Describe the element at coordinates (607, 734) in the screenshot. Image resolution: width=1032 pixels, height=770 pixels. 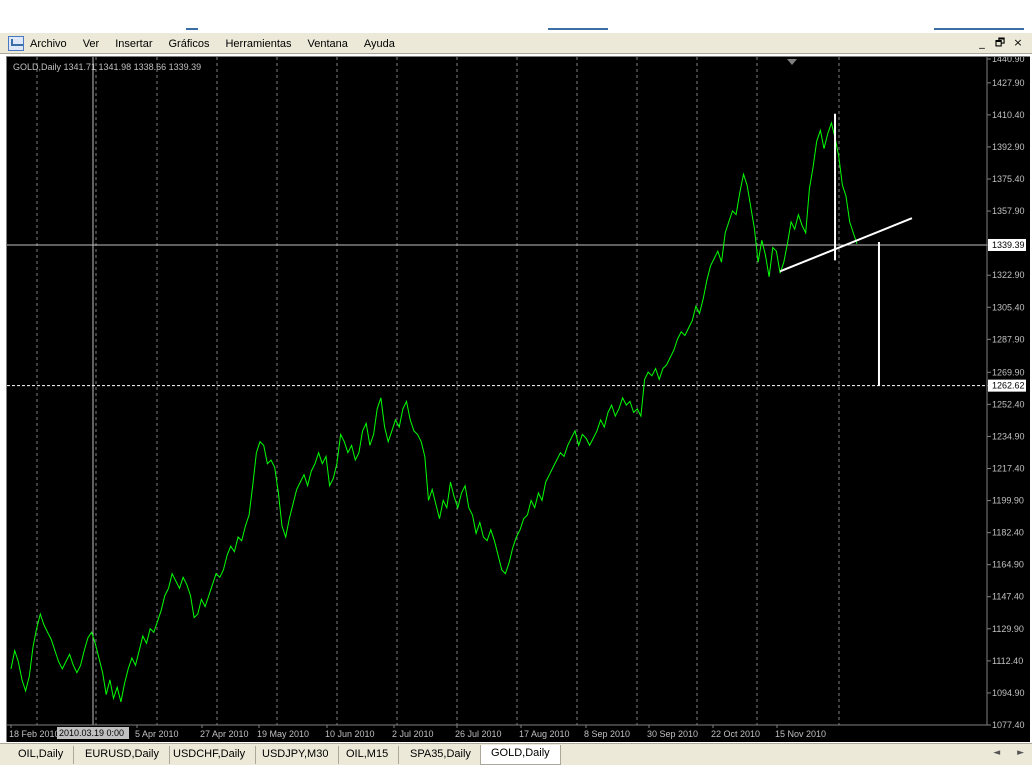
I see `time-tick-label: 8 Sep 2010` at that location.